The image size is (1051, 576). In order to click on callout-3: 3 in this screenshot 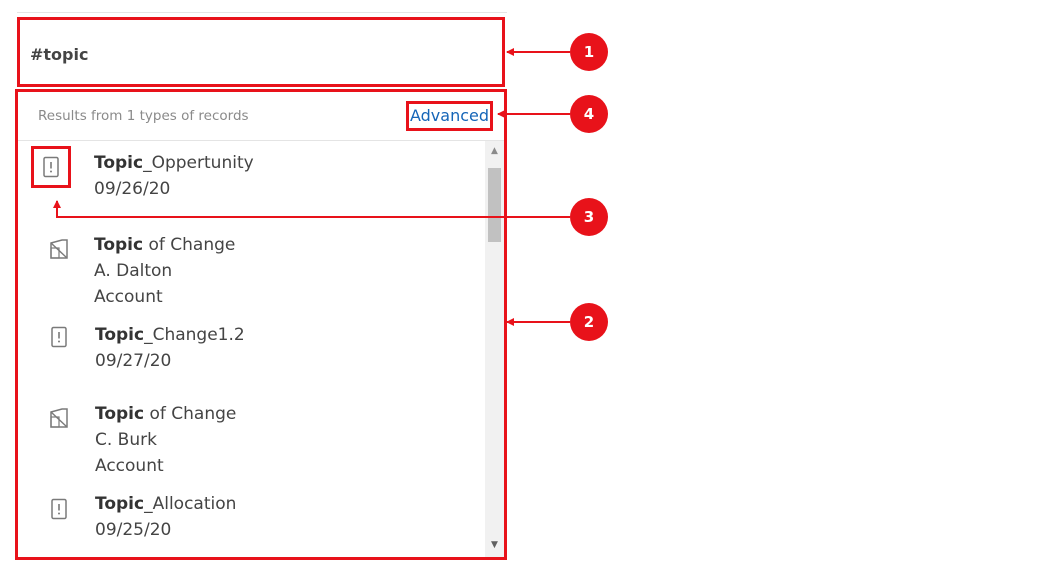, I will do `click(589, 217)`.